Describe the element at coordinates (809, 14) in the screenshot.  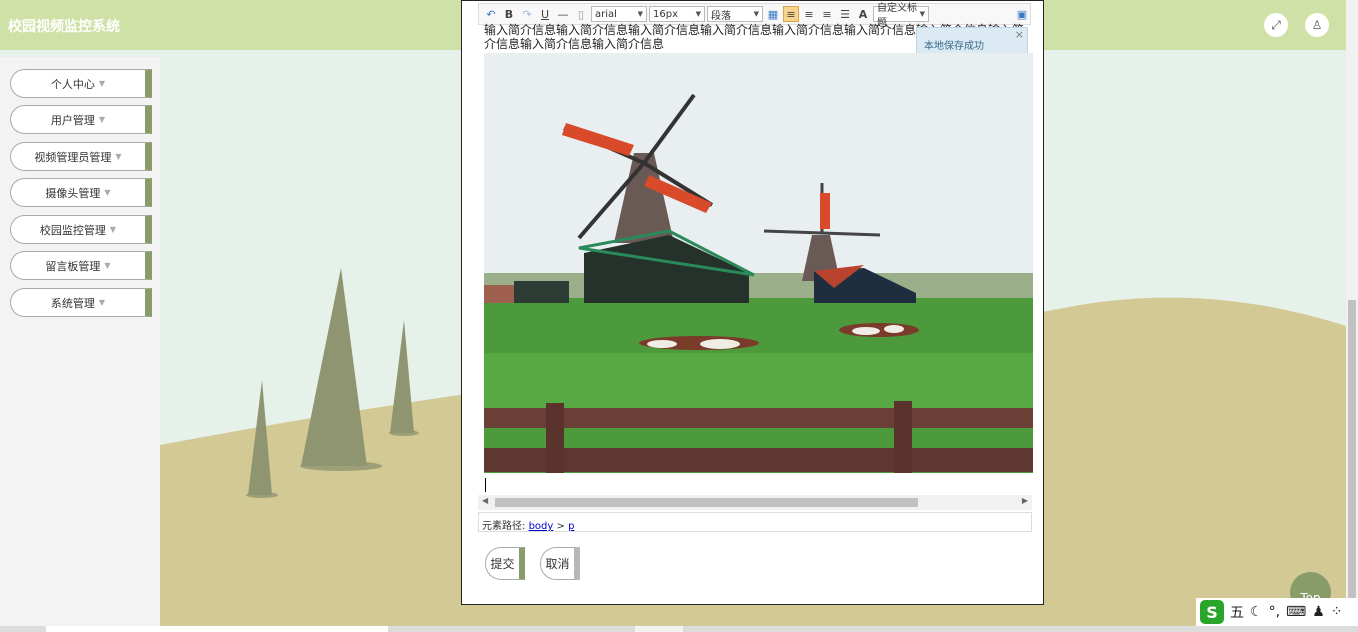
I see `align-right-icon: ≡` at that location.